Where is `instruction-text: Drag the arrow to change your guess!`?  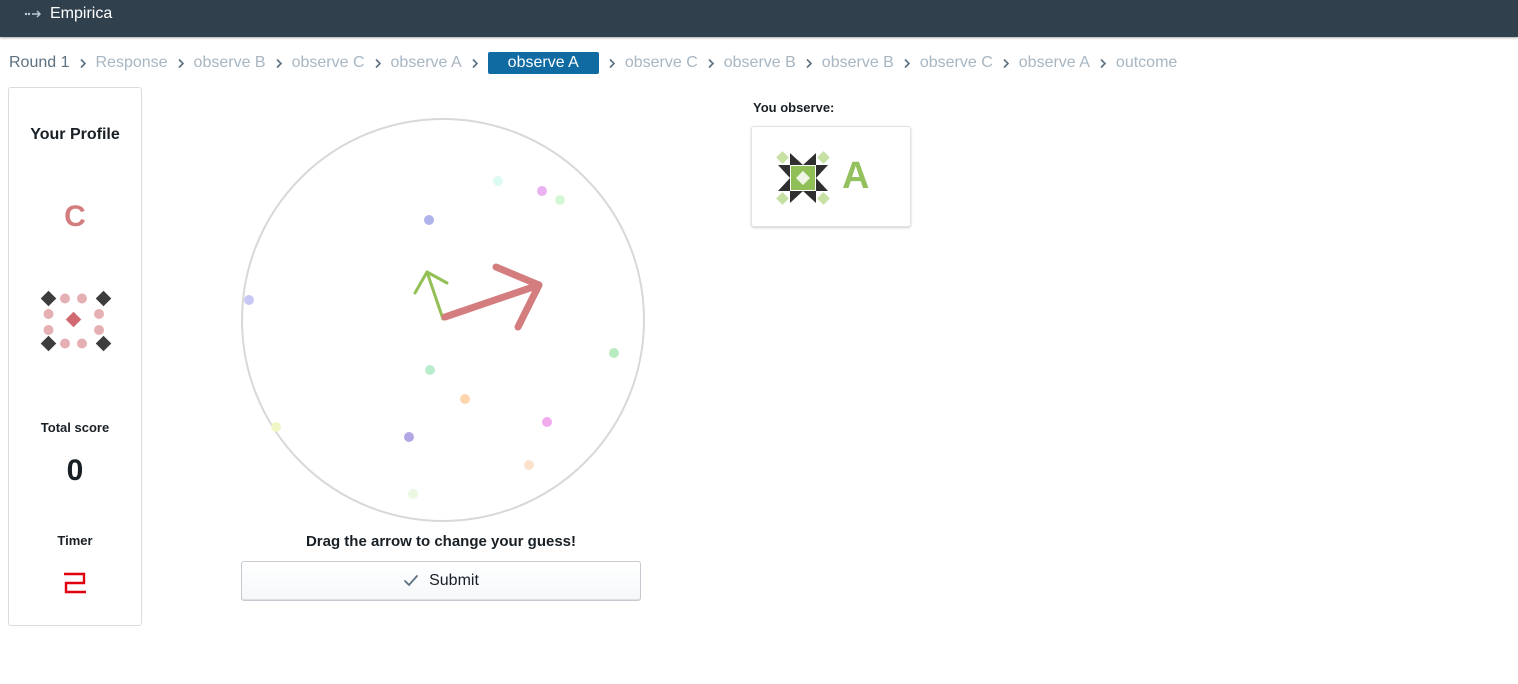 instruction-text: Drag the arrow to change your guess! is located at coordinates (441, 541).